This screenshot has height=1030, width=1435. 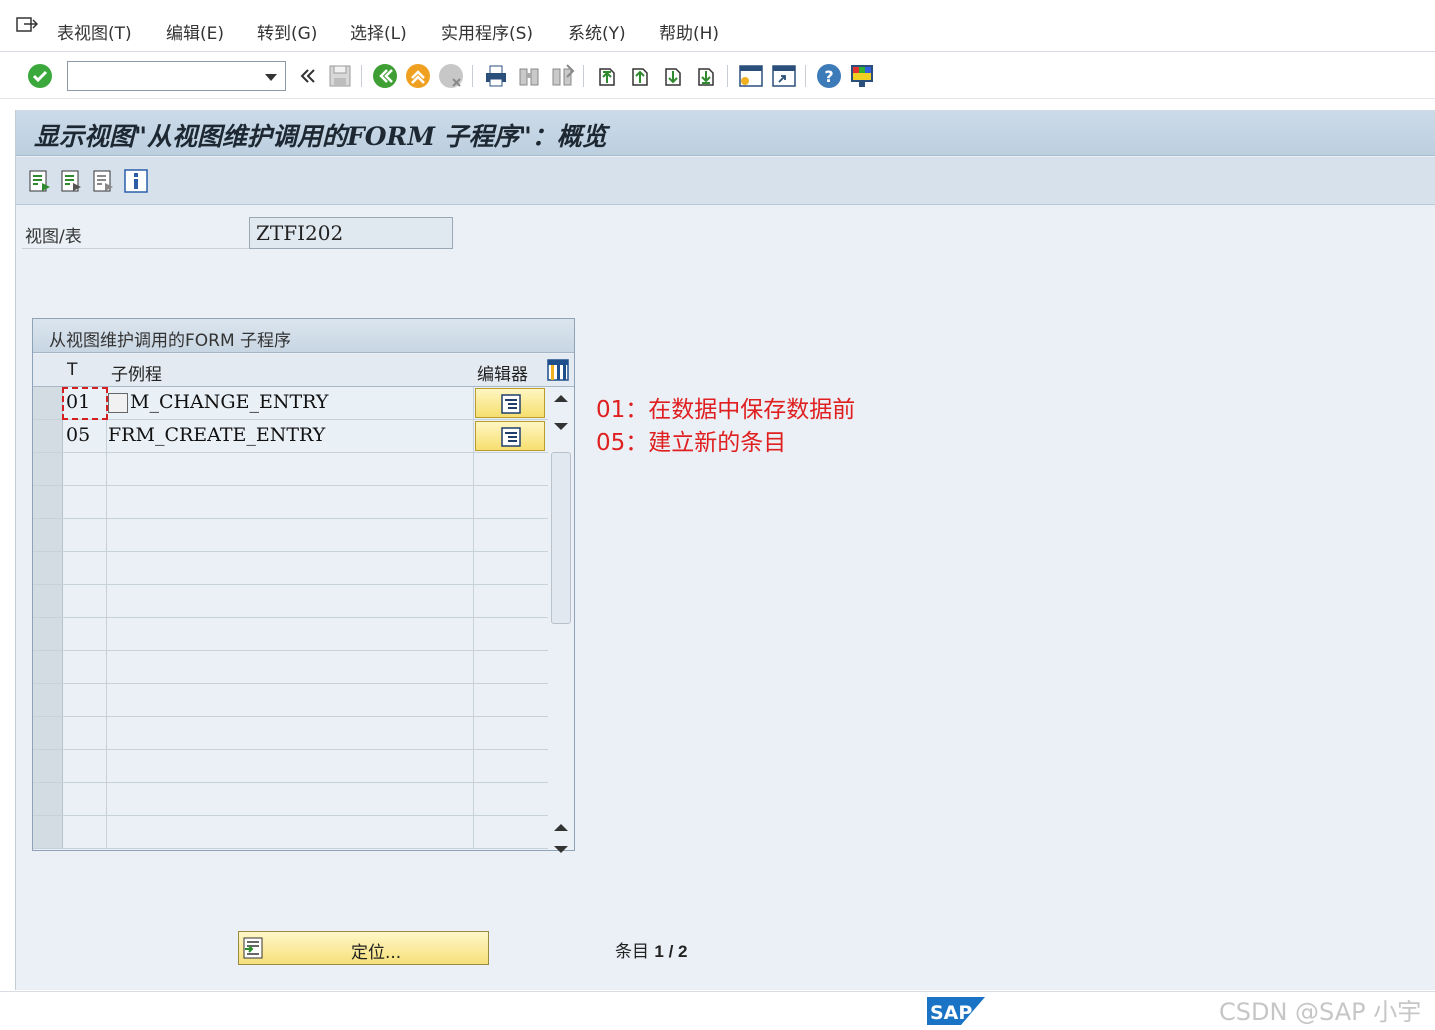 What do you see at coordinates (136, 372) in the screenshot?
I see `column-header-routine: 子例程` at bounding box center [136, 372].